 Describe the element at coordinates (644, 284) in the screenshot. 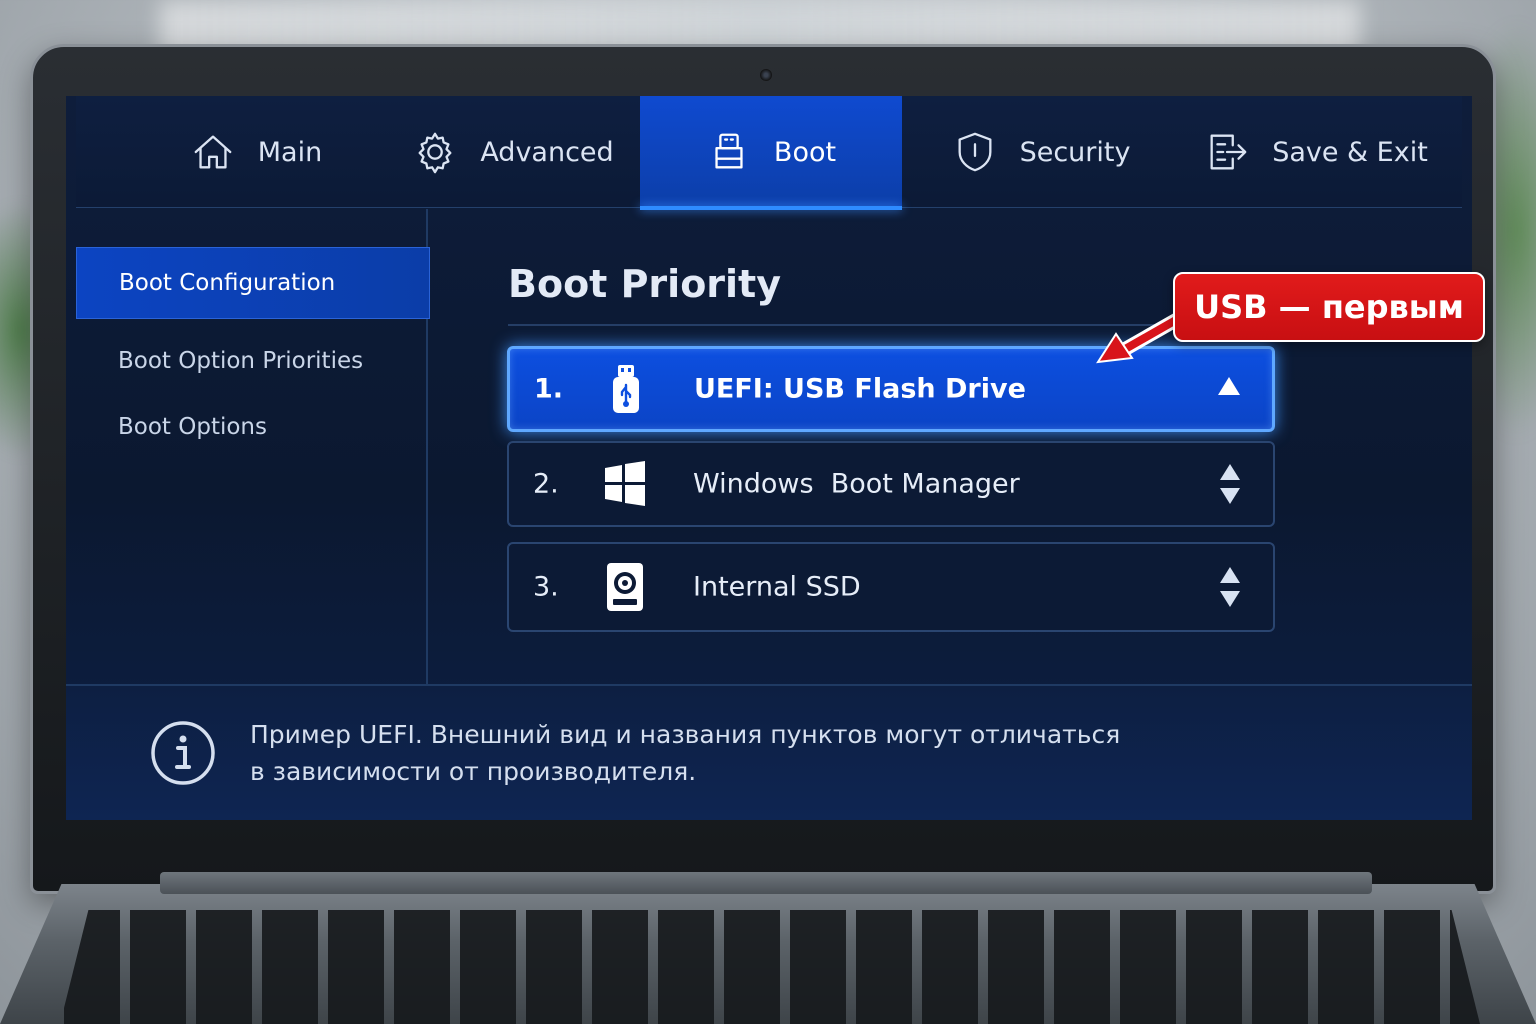

I see `page-title: Boot Priority` at that location.